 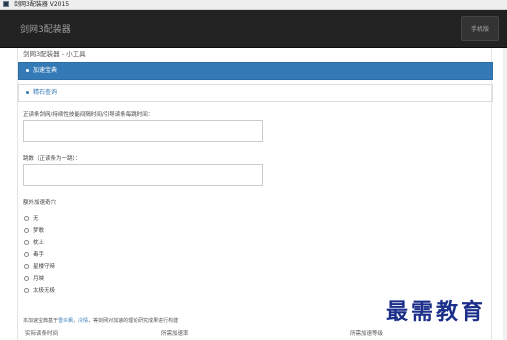 I want to click on list-item-label: 精石查询, so click(x=45, y=92).